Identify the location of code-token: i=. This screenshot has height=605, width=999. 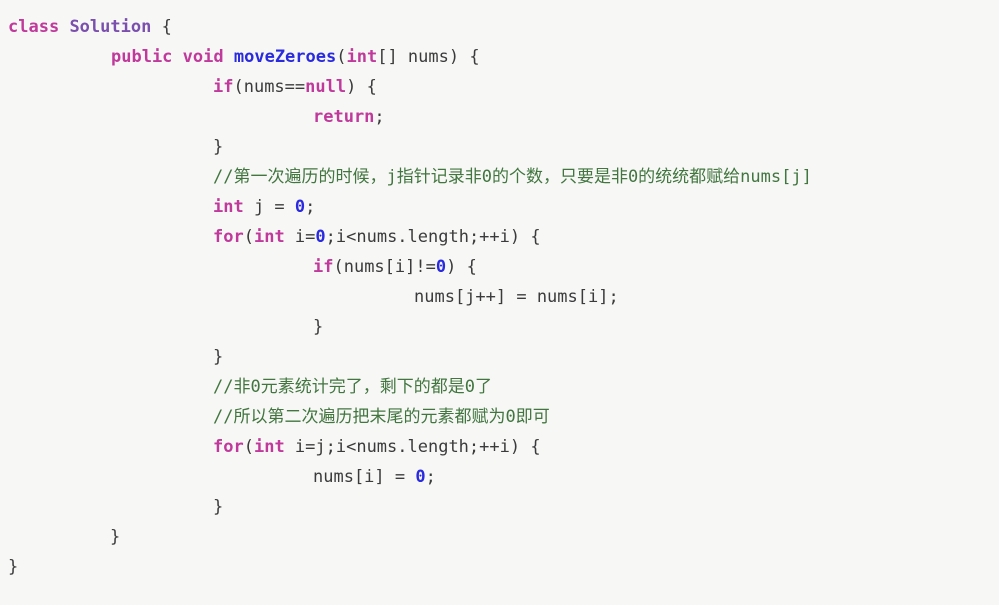
(300, 237).